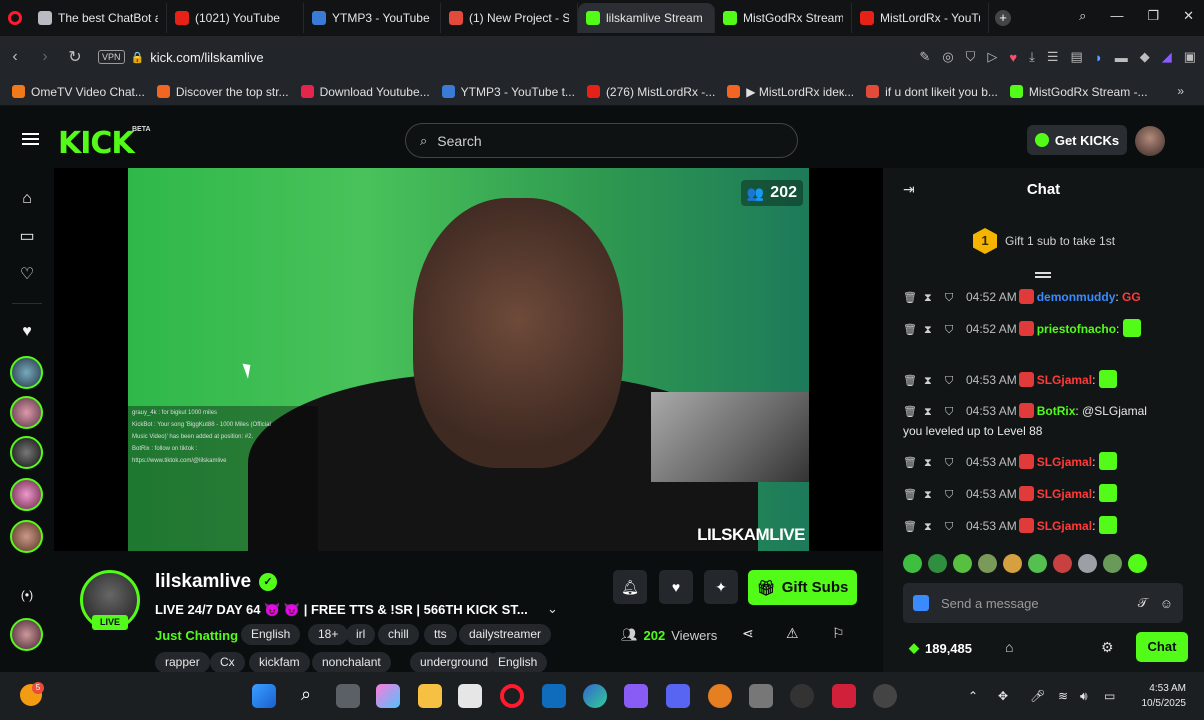  I want to click on browse-icon: ▭, so click(27, 236).